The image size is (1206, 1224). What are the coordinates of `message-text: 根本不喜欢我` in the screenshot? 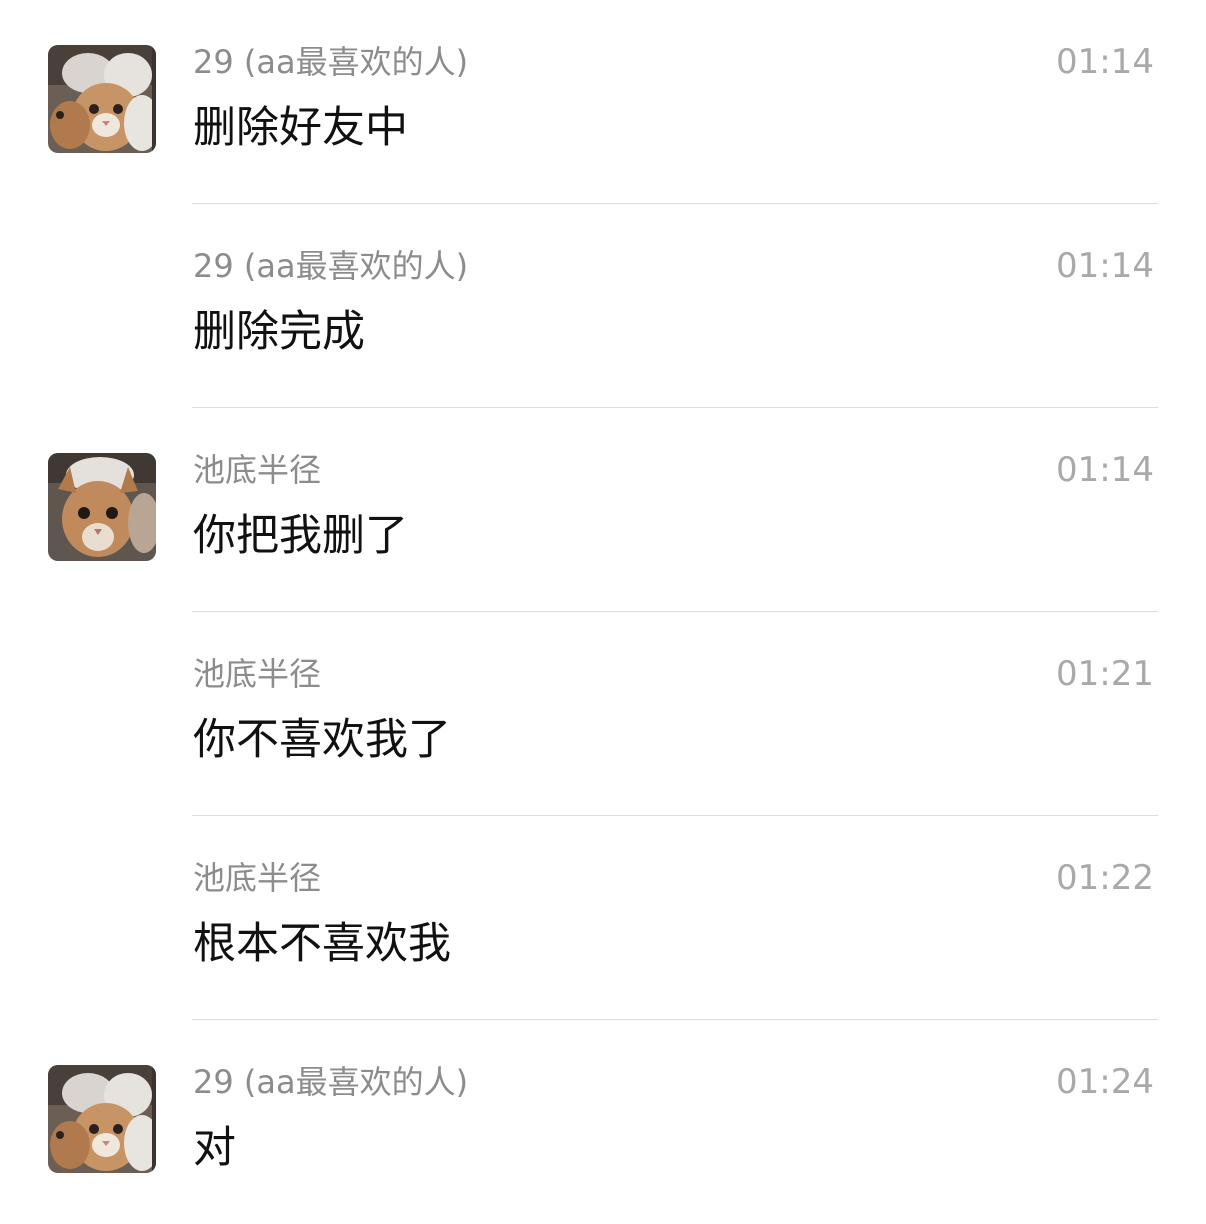 It's located at (322, 944).